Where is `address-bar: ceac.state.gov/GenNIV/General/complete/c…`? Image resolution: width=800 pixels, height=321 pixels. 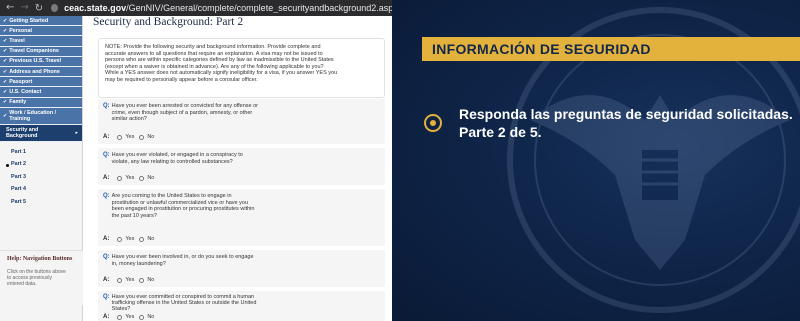 address-bar: ceac.state.gov/GenNIV/General/complete/c… is located at coordinates (228, 8).